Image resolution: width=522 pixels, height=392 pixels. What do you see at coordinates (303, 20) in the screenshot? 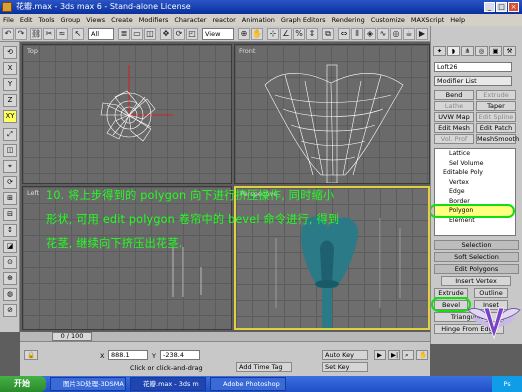
I see `menu-graph-editors: Graph Editors` at bounding box center [303, 20].